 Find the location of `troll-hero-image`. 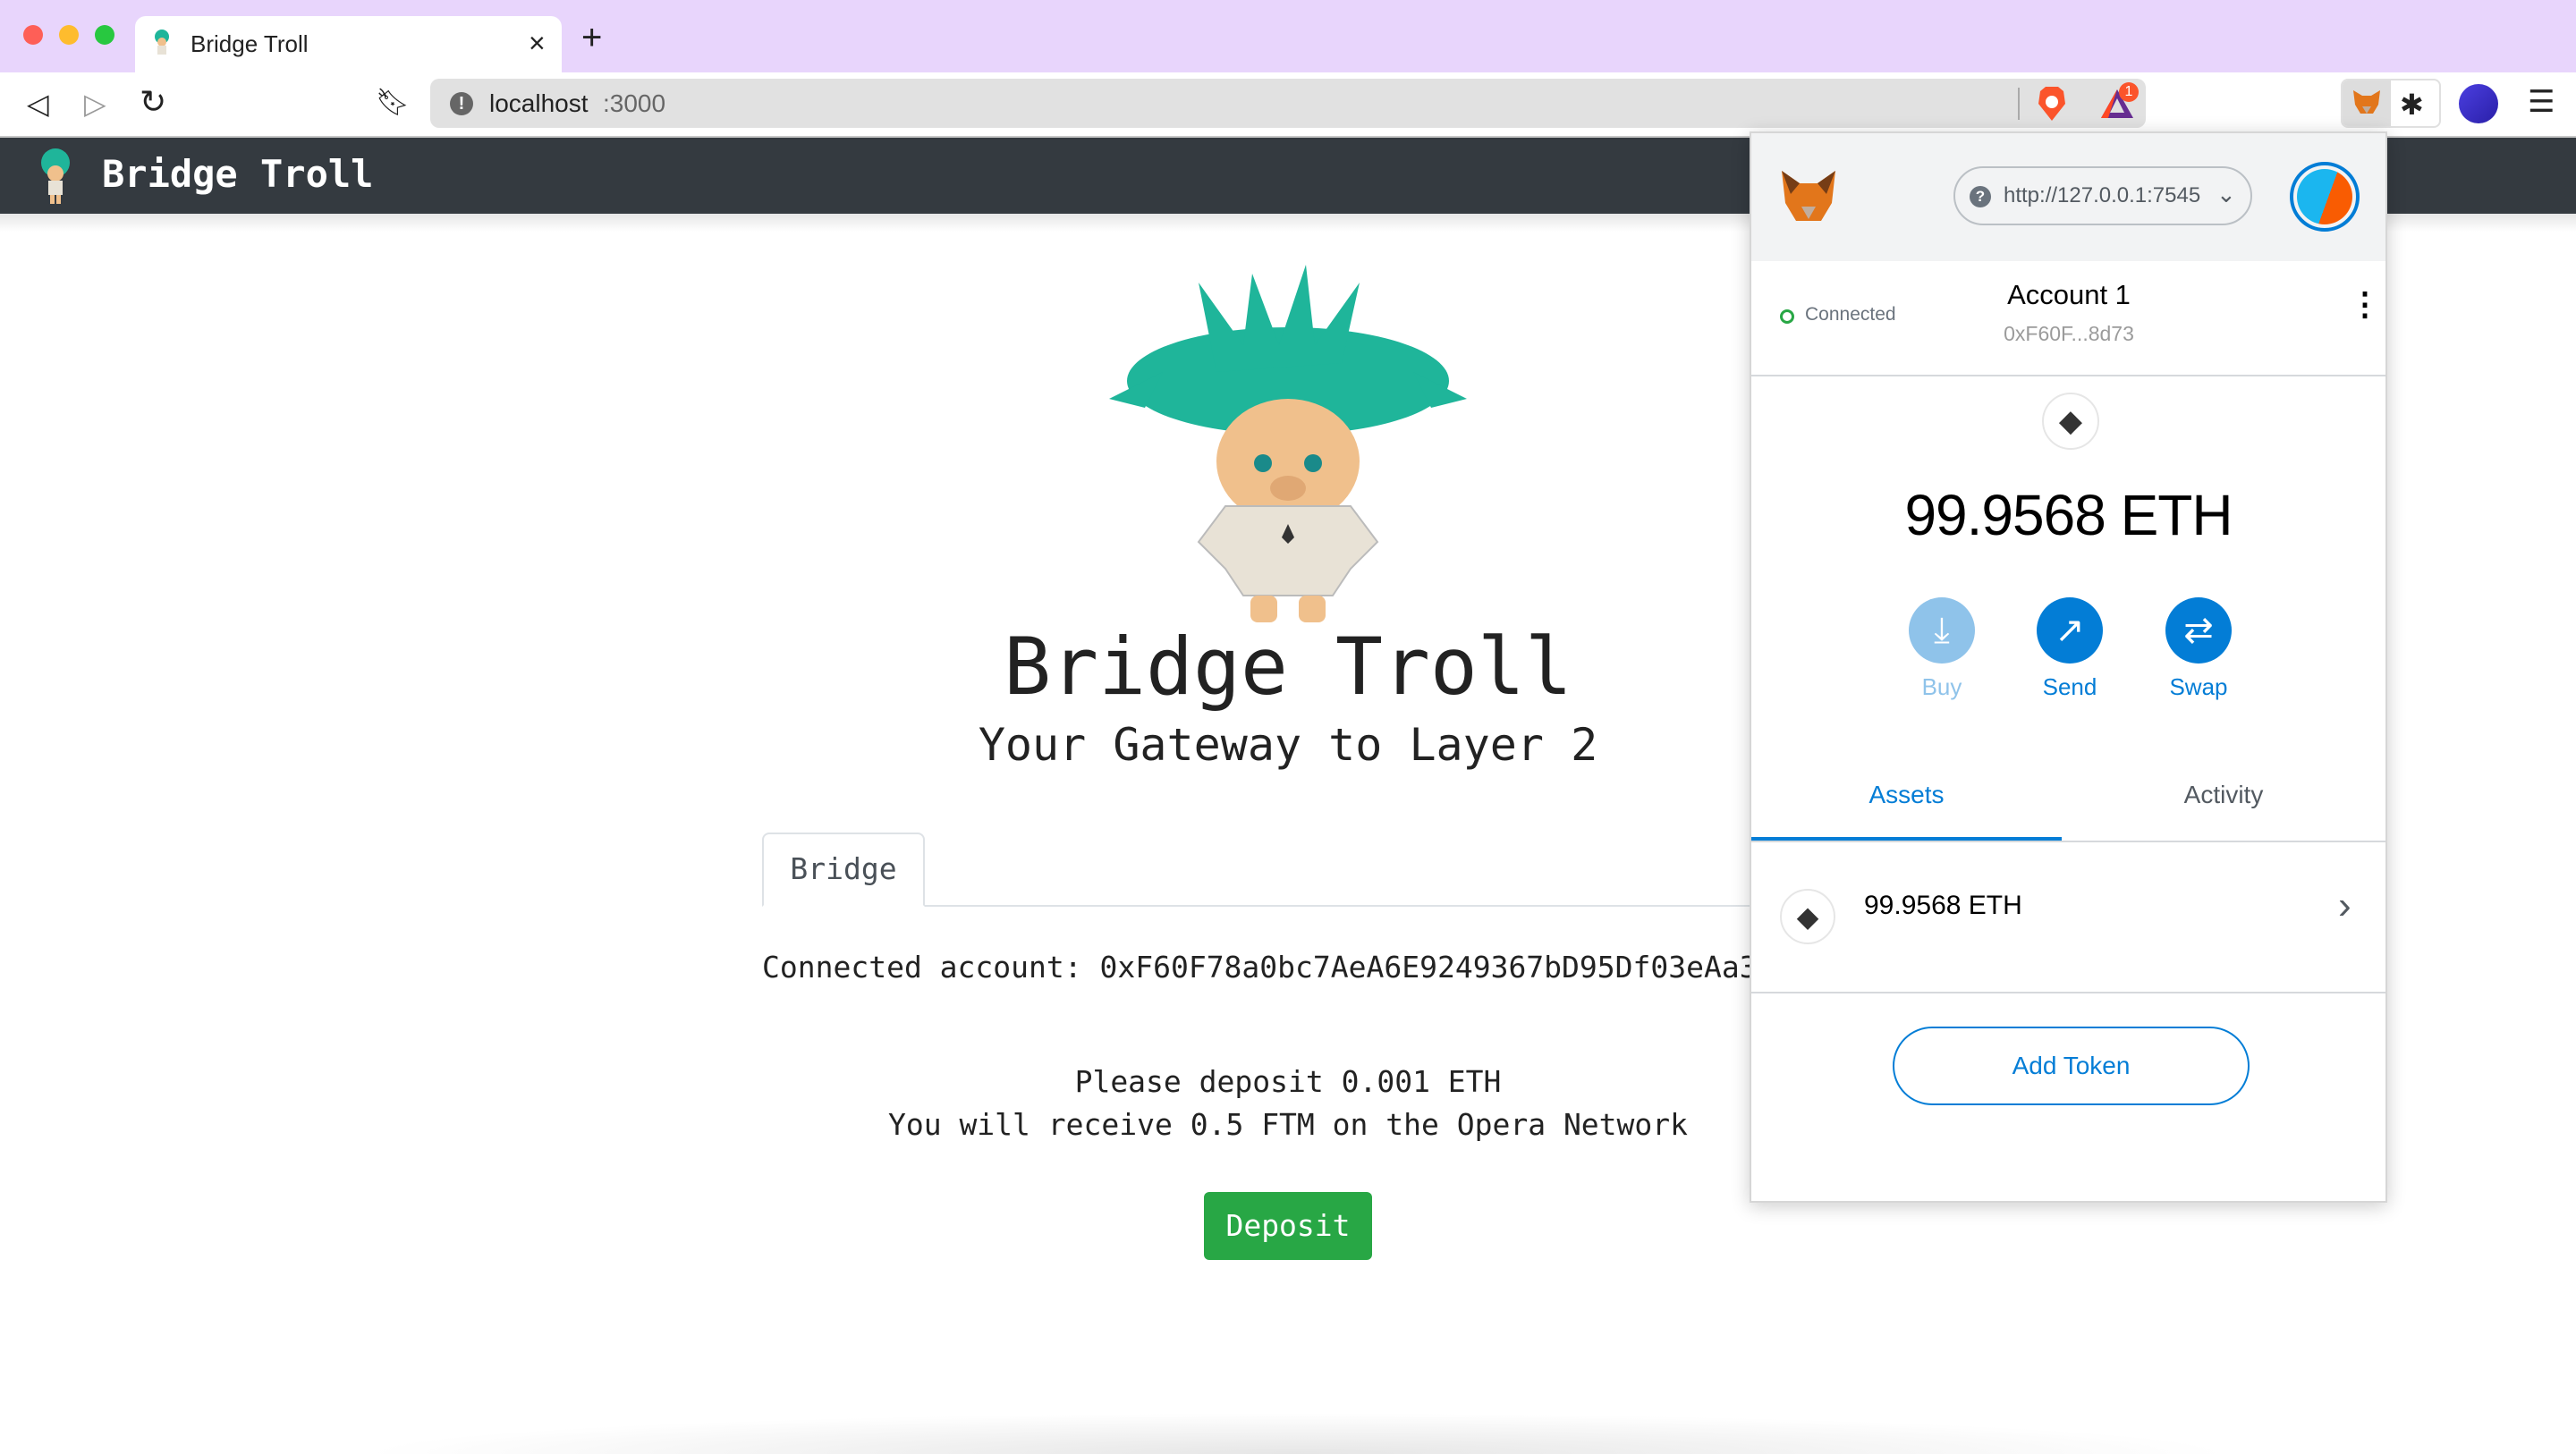

troll-hero-image is located at coordinates (1288, 445).